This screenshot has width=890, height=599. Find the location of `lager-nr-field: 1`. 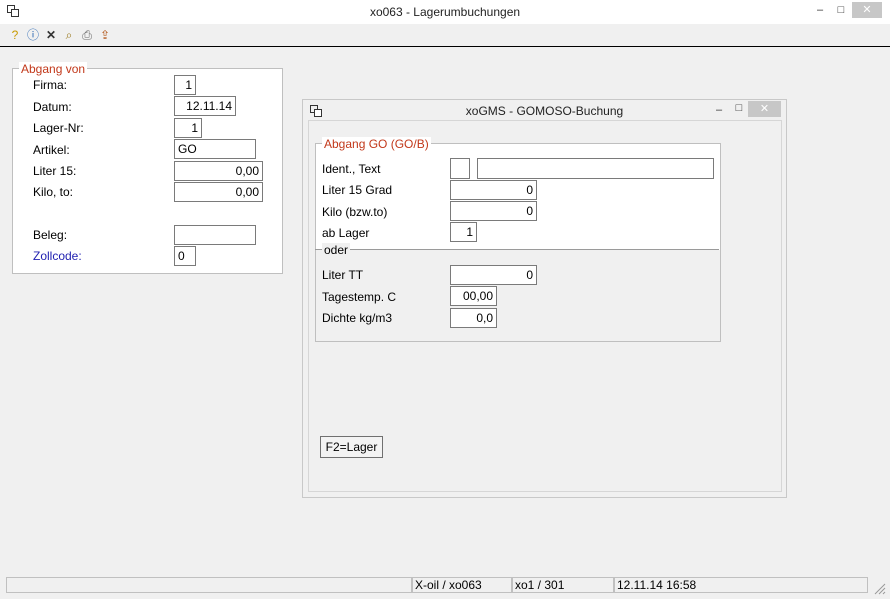

lager-nr-field: 1 is located at coordinates (188, 128).